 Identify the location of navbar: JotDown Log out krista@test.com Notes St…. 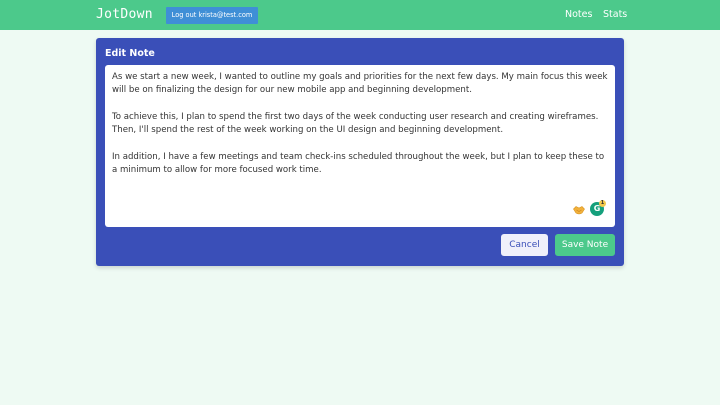
(360, 15).